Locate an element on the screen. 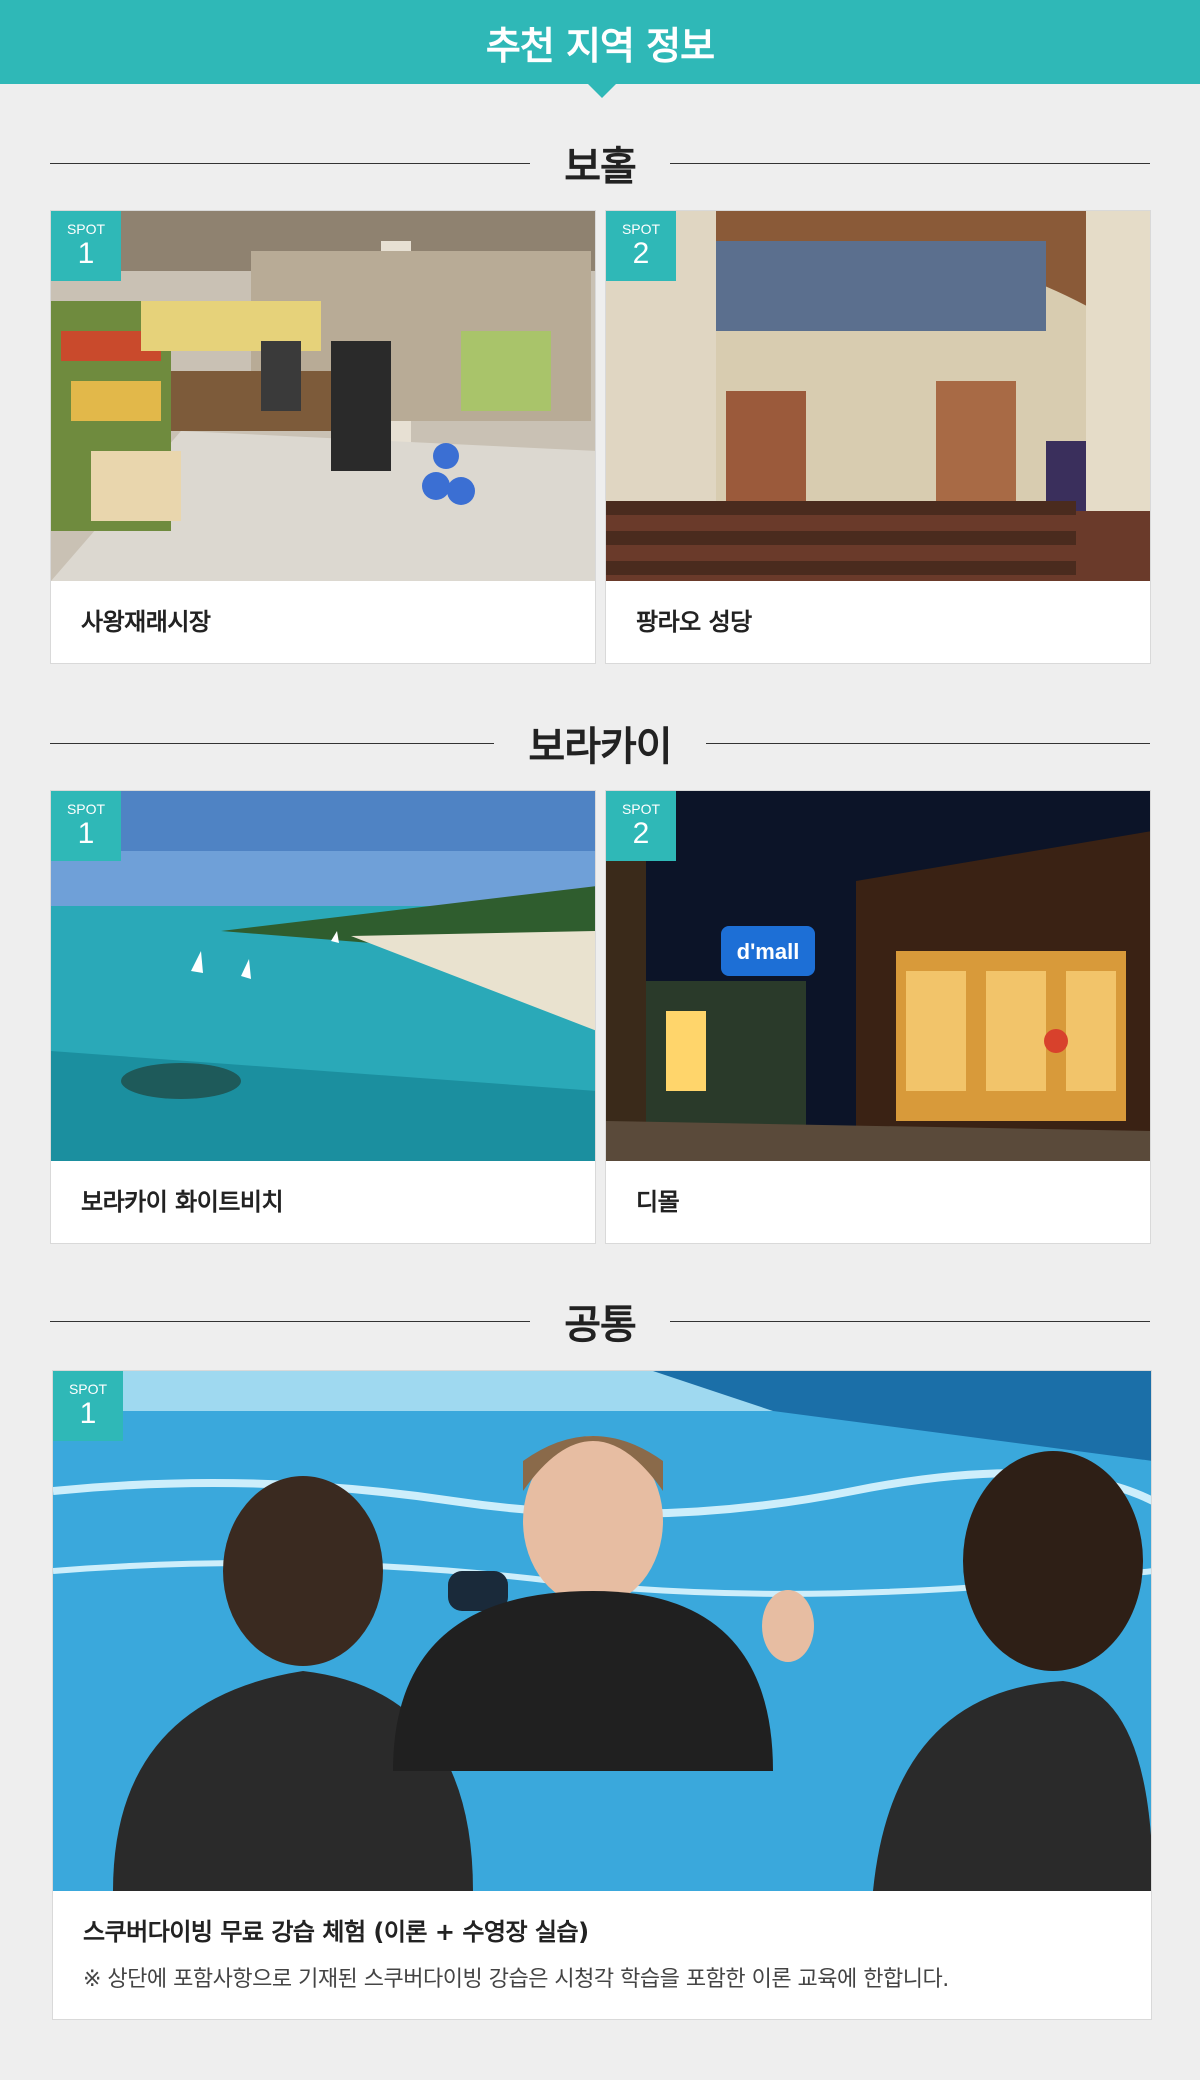 The width and height of the screenshot is (1200, 2080). dmall-sign-text: d'mall is located at coordinates (768, 951).